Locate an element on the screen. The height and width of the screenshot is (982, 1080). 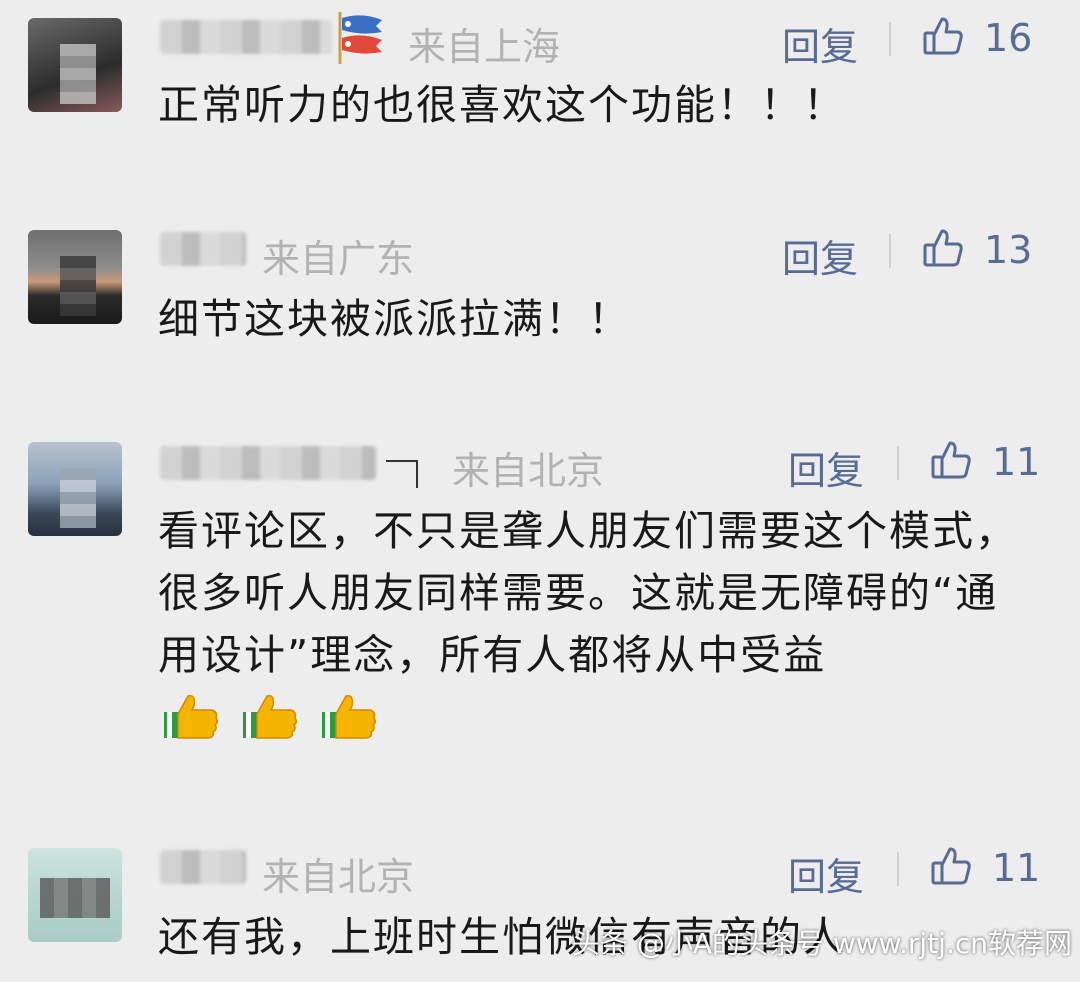
emoji-row is located at coordinates (273, 720).